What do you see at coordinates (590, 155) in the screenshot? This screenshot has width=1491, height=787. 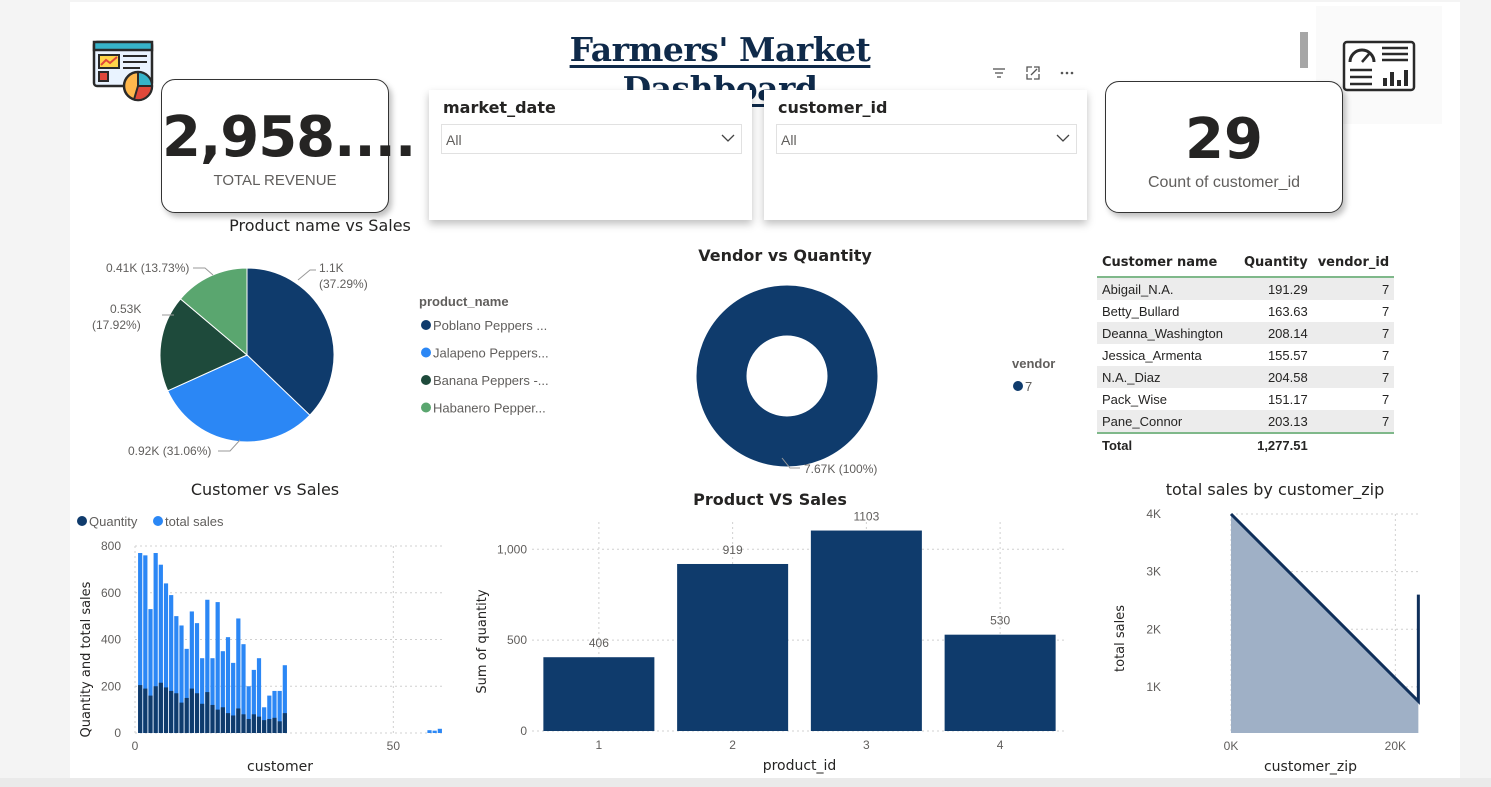 I see `market-date-slicer: market_date All` at bounding box center [590, 155].